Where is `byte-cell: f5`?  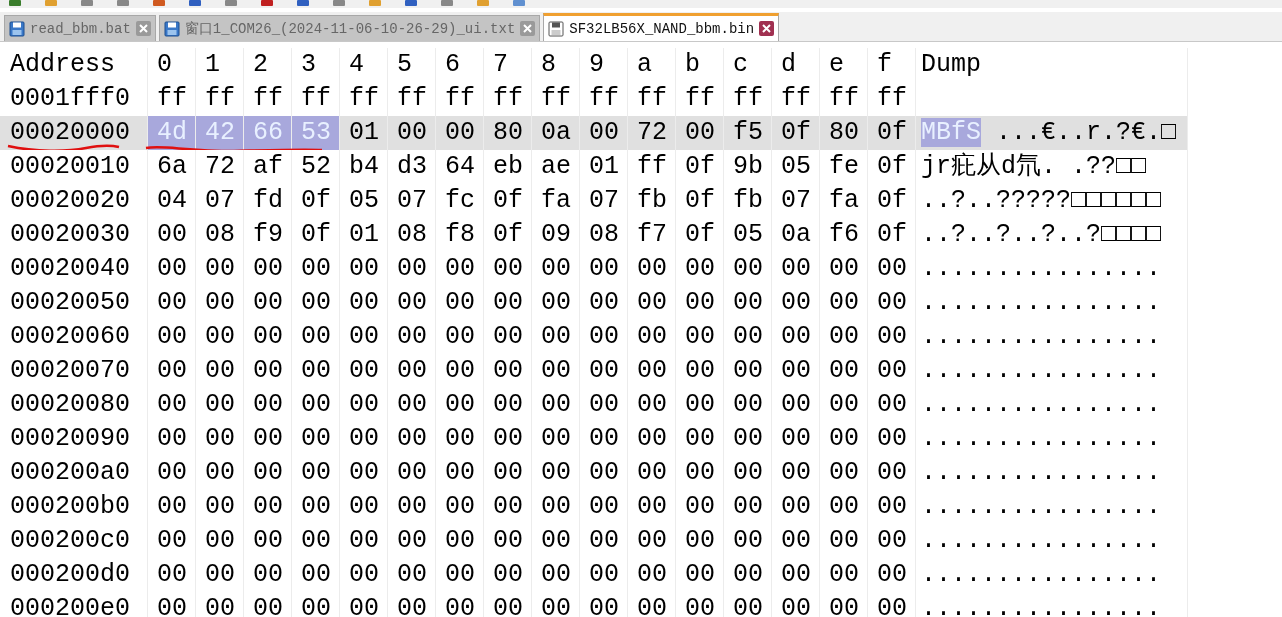
byte-cell: f5 is located at coordinates (748, 133).